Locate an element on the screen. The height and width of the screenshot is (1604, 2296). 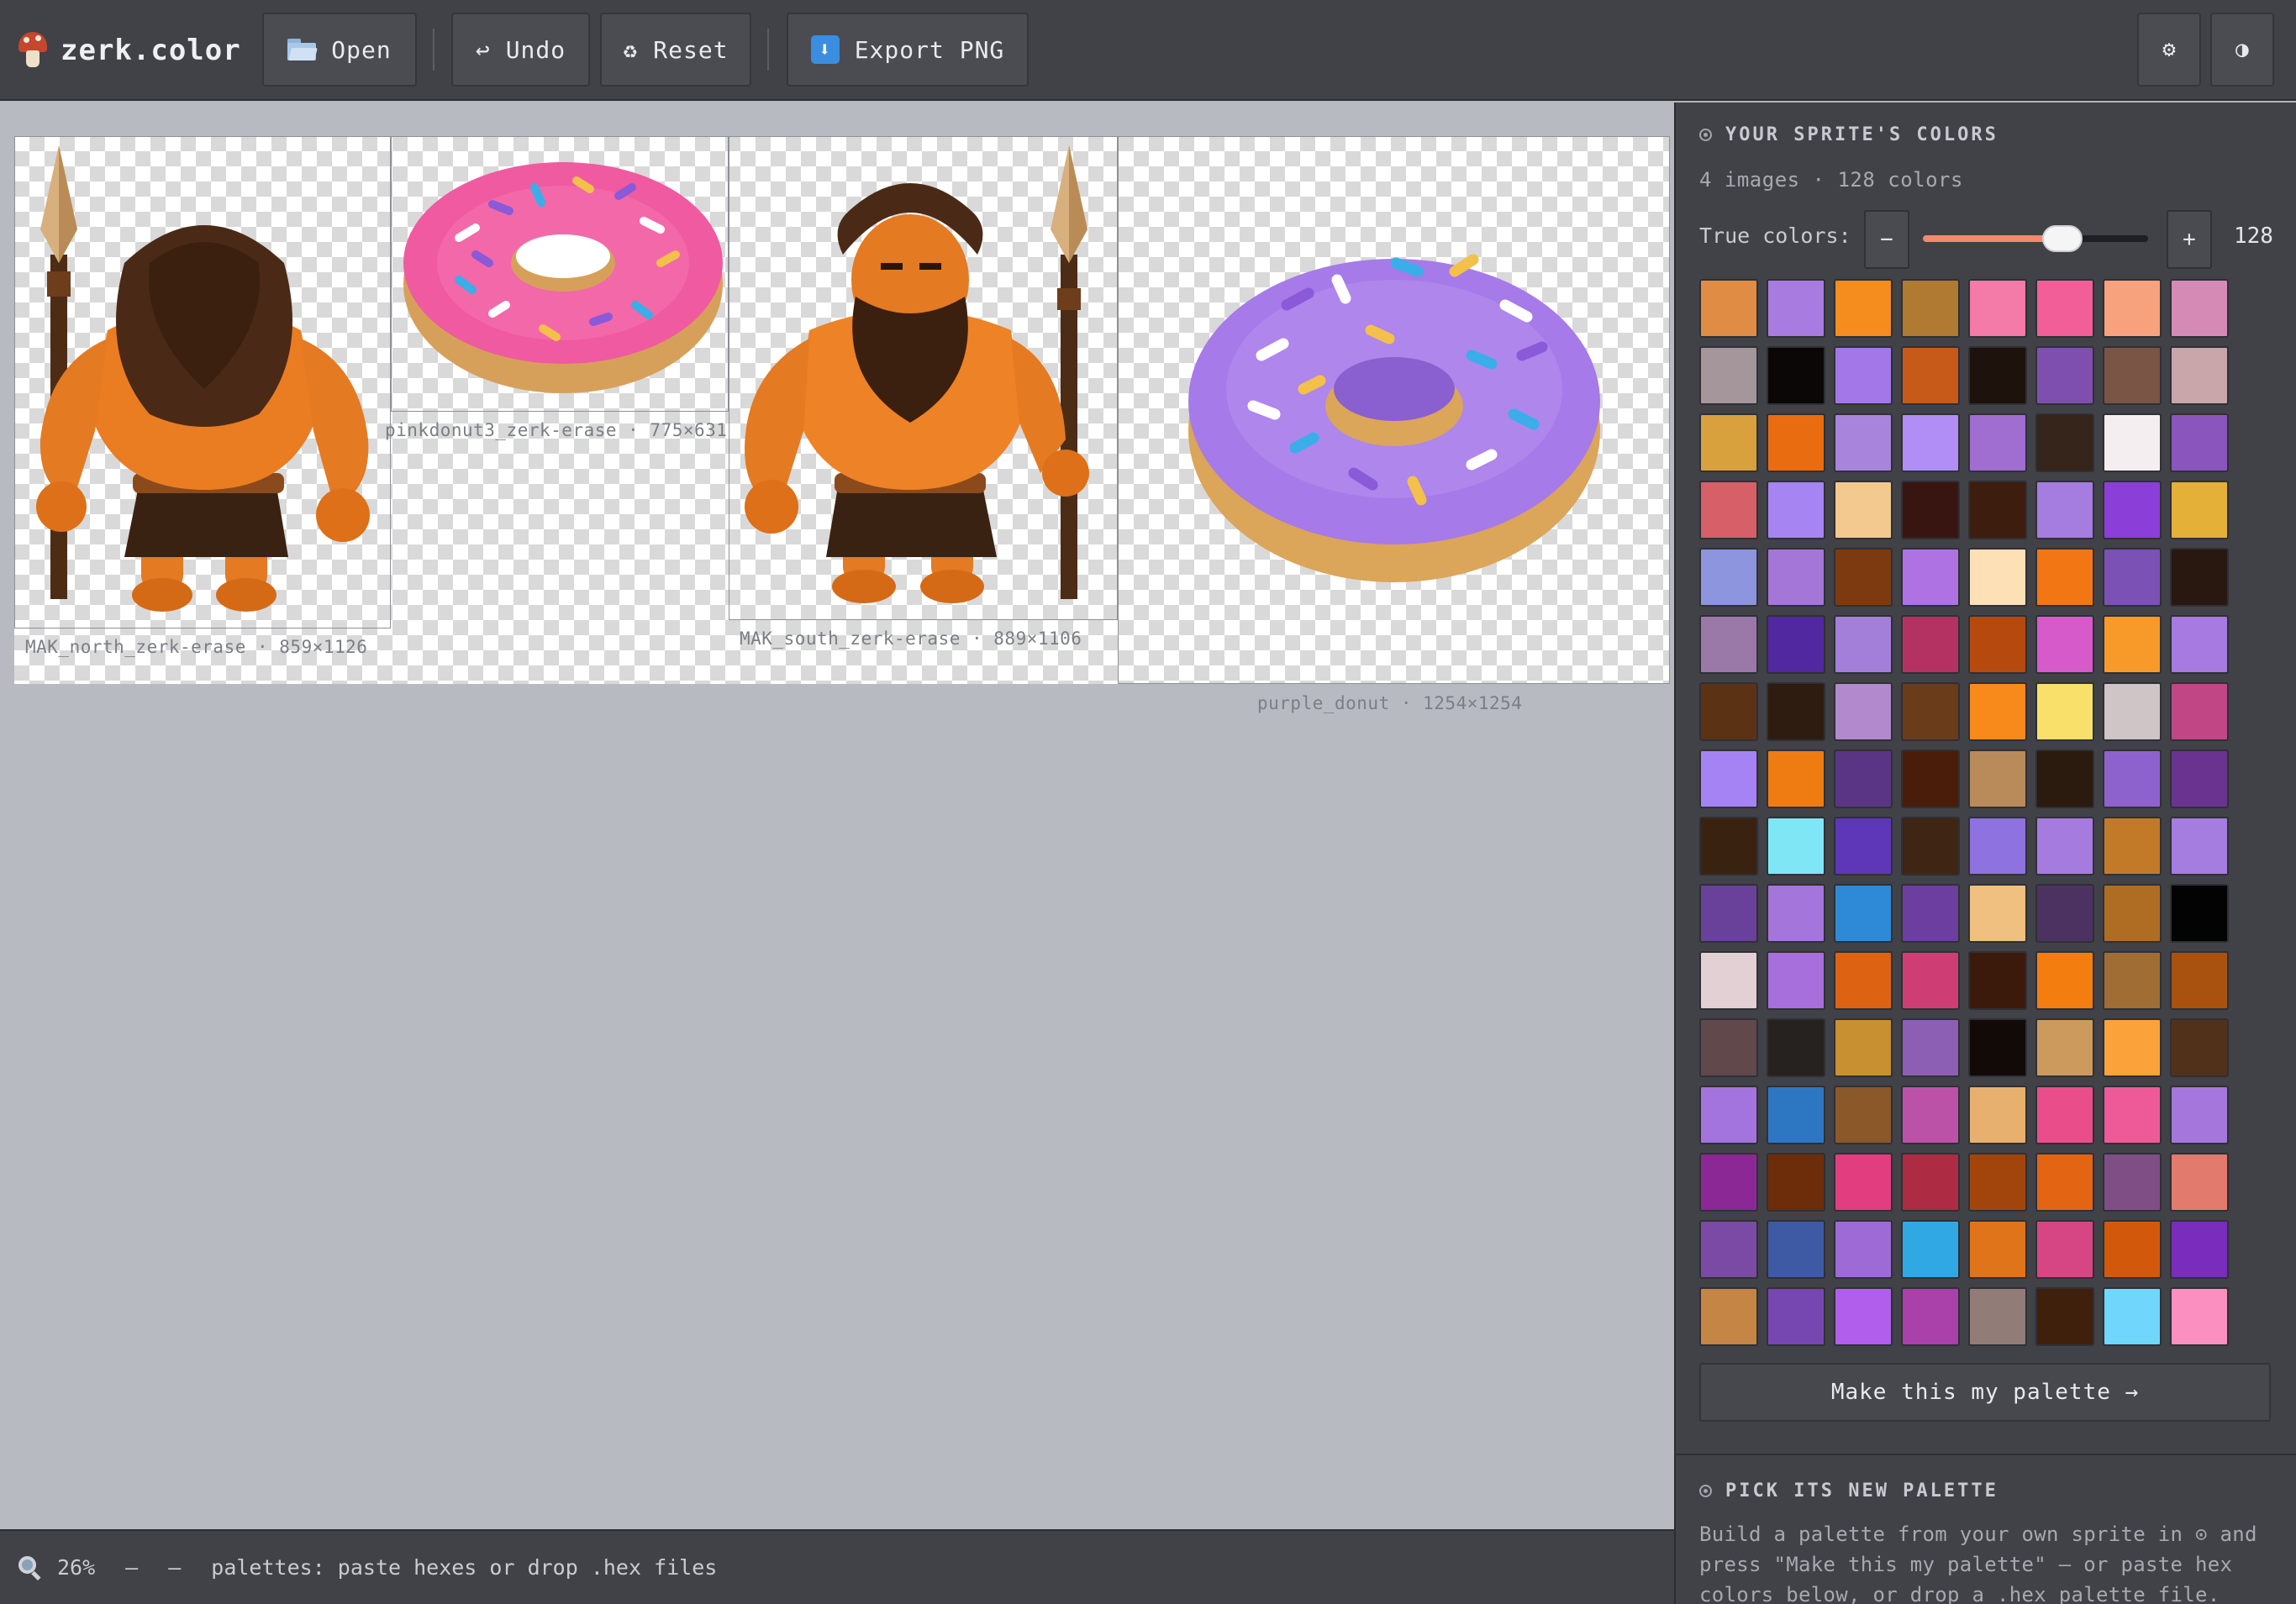
sprite-frame-purple-donut: purple_donut · 1254×1254 is located at coordinates (1394, 424).